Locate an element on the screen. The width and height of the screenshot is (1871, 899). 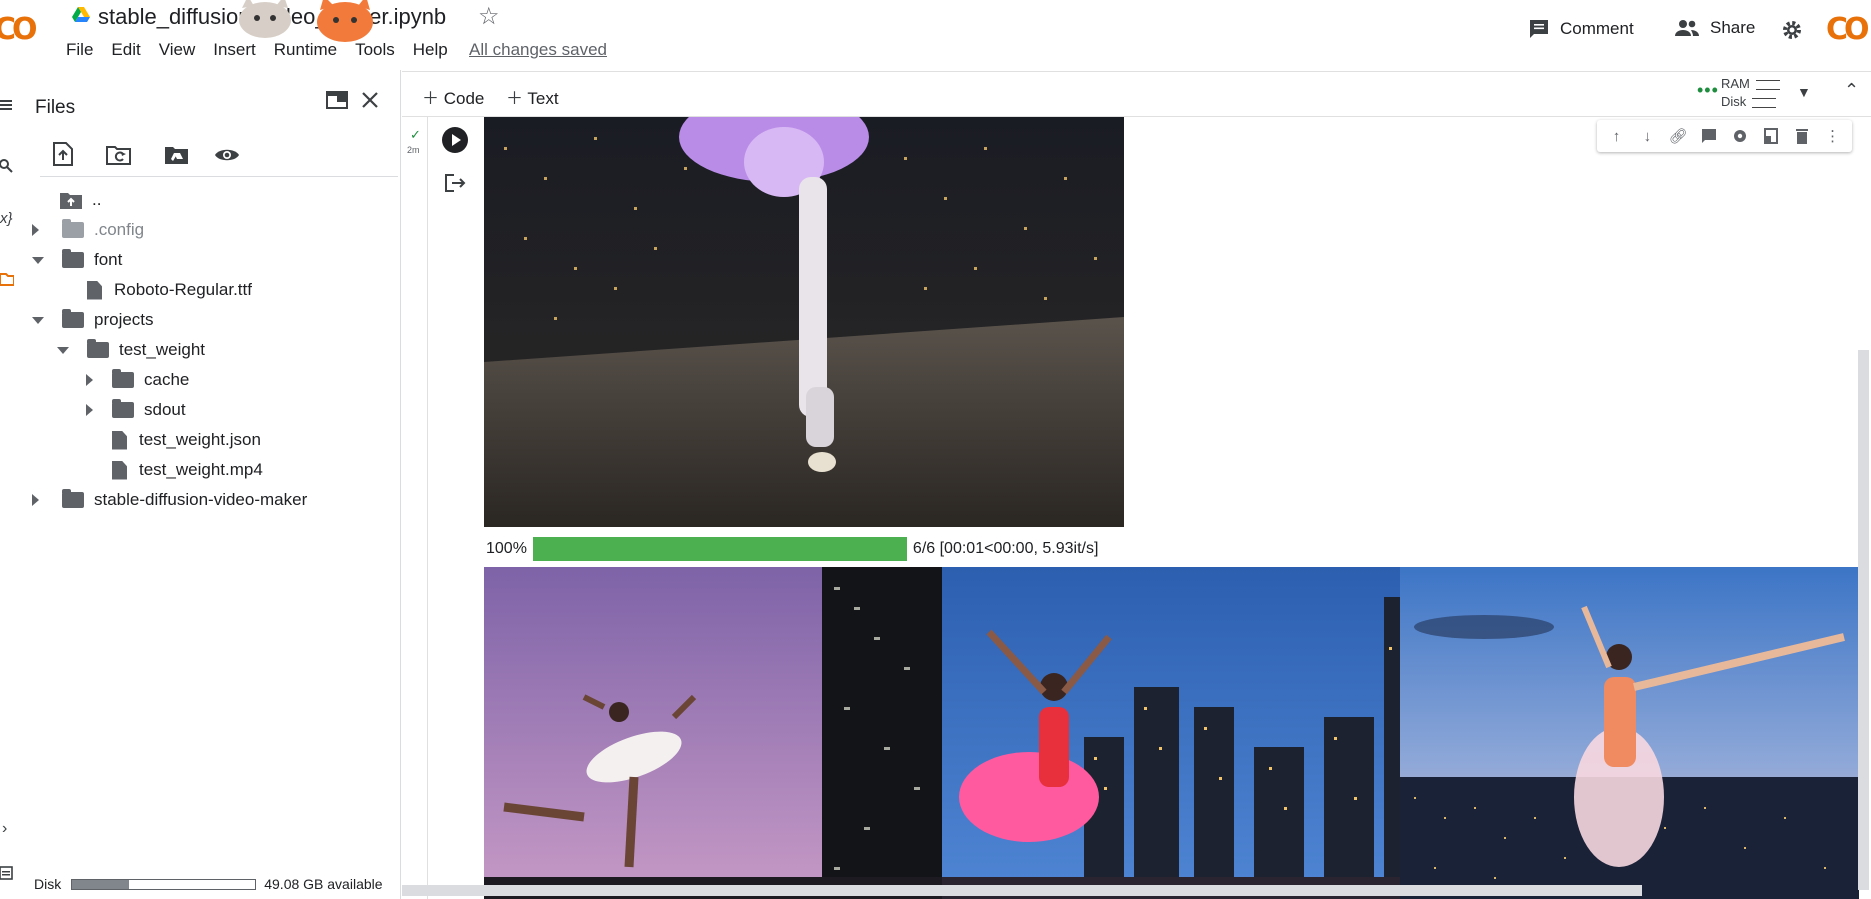
tree-item-roboto: Roboto-Regular.ttf is located at coordinates (169, 290).